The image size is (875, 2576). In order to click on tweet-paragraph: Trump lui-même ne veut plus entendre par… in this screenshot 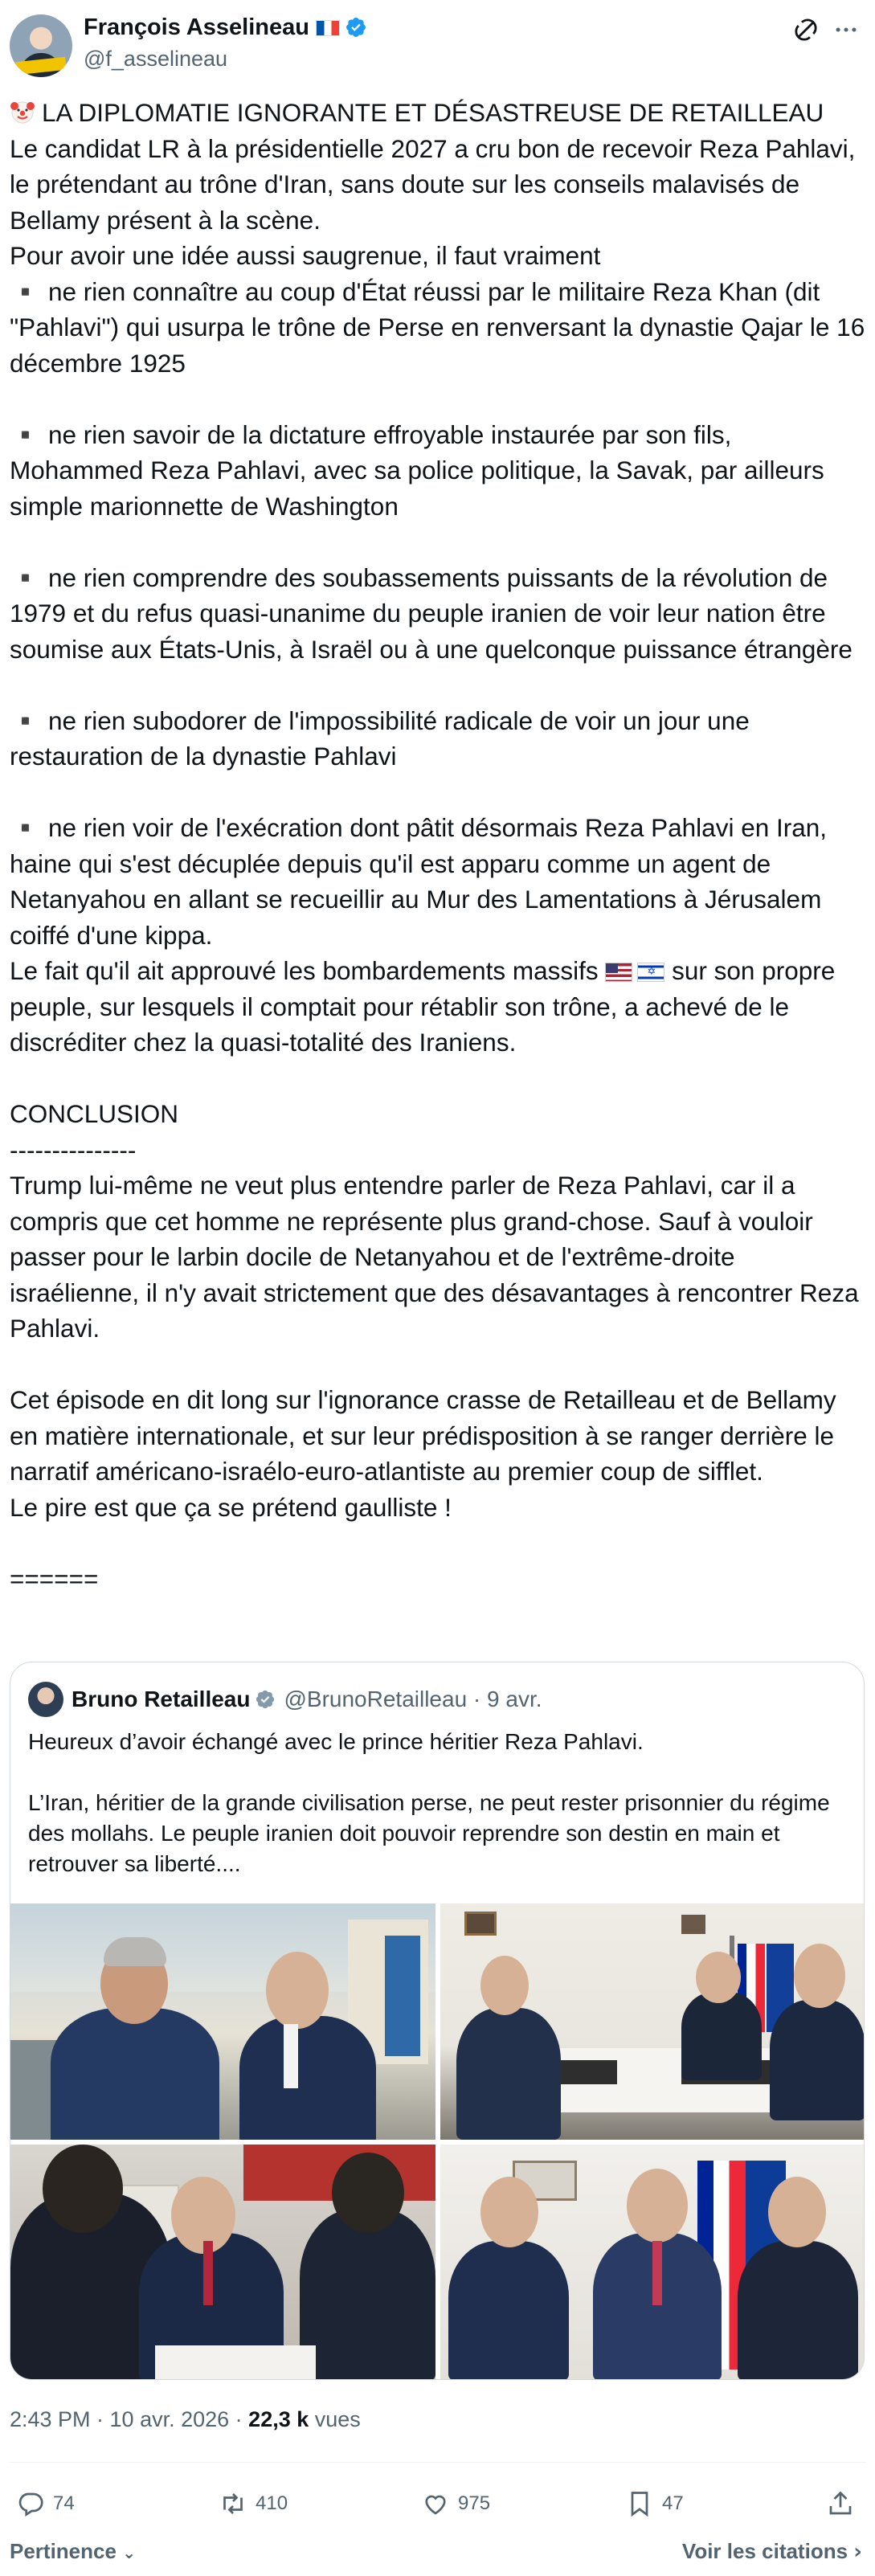, I will do `click(438, 1257)`.